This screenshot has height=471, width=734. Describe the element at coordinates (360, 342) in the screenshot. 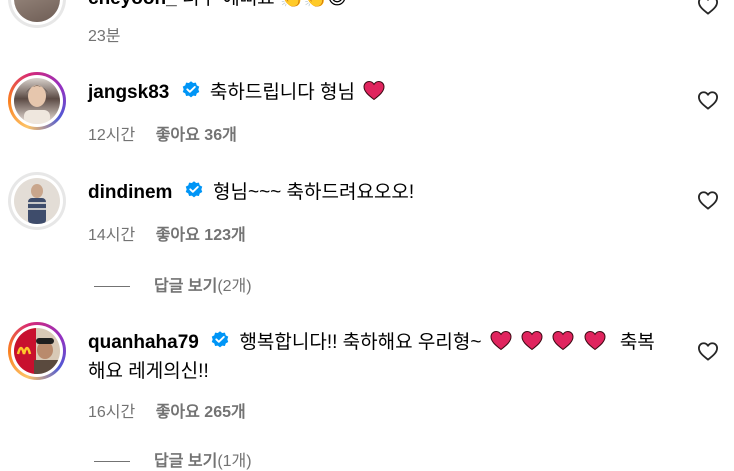

I see `comment-text: 행복합니다!! 축하해요 우리형~` at that location.